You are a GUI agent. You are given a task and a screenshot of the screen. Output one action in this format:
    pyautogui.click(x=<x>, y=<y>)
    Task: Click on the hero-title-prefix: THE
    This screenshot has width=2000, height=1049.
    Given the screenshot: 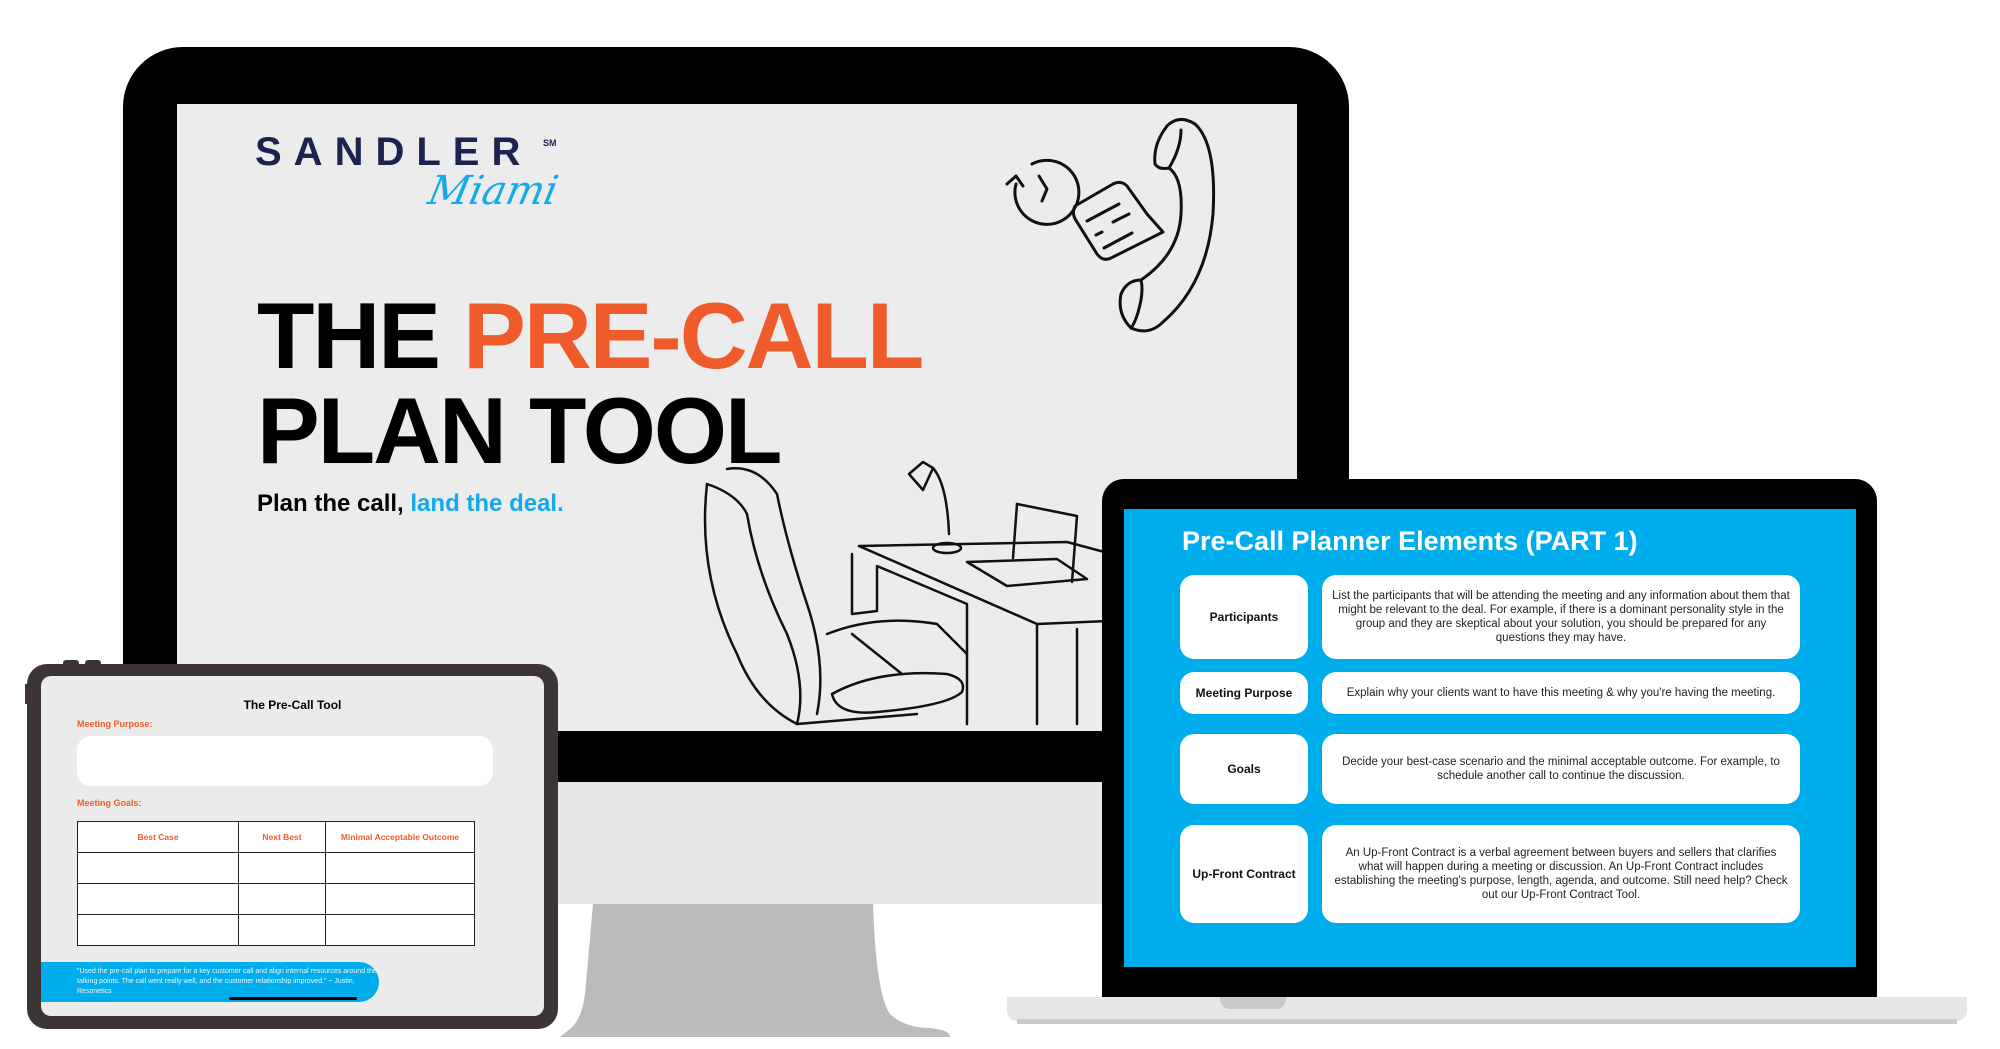 What is the action you would take?
    pyautogui.click(x=360, y=335)
    